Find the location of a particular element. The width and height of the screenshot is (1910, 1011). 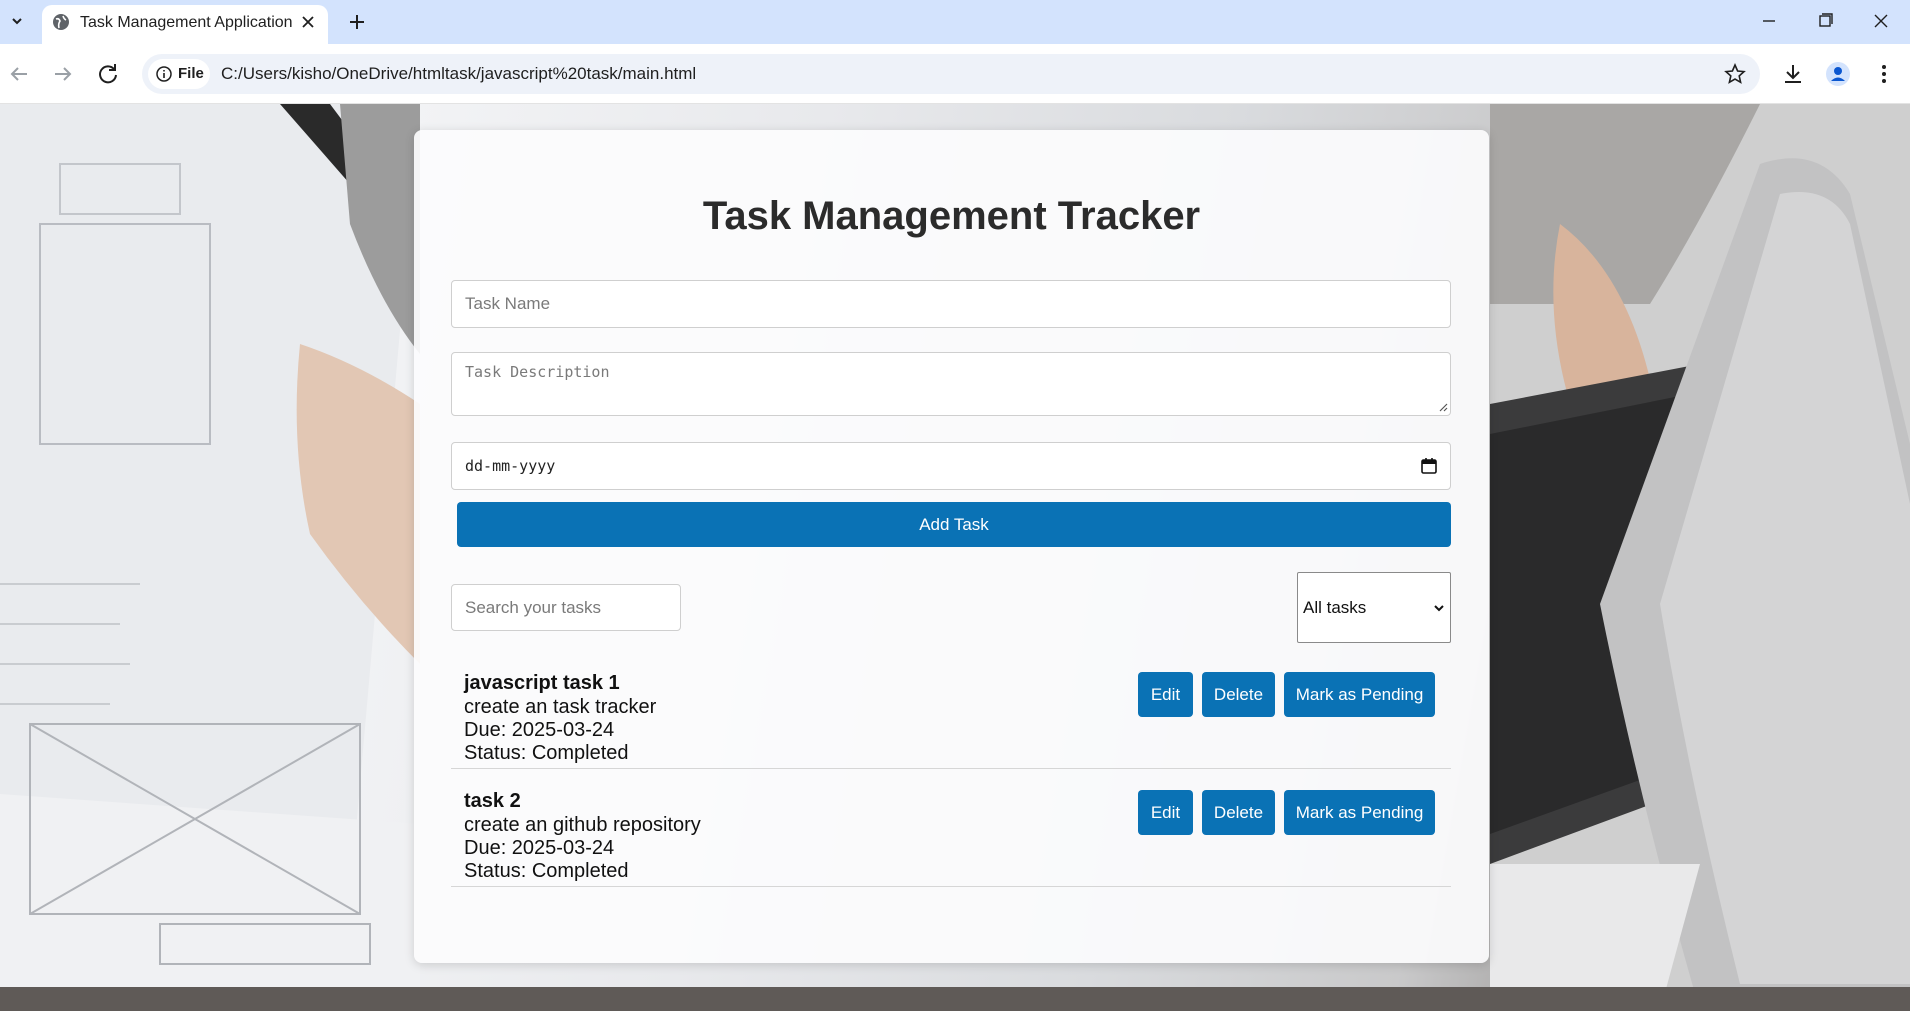

search-input is located at coordinates (566, 607).